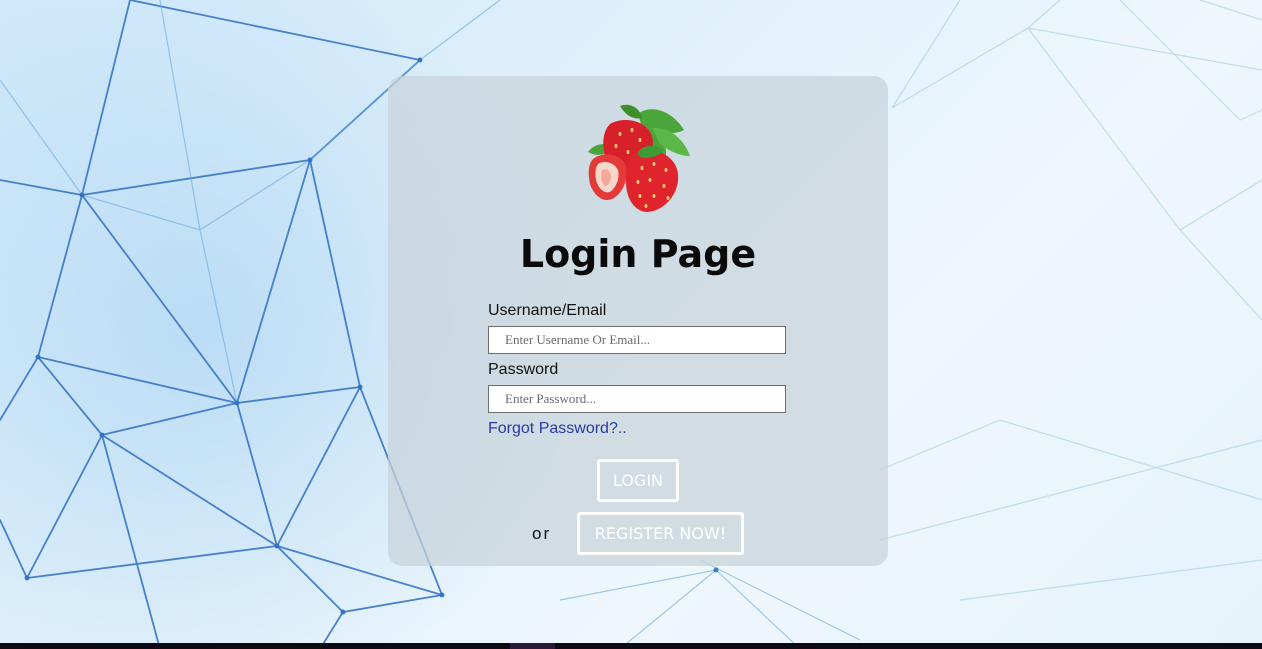  What do you see at coordinates (660, 533) in the screenshot?
I see `register-button: REGISTER NOW!` at bounding box center [660, 533].